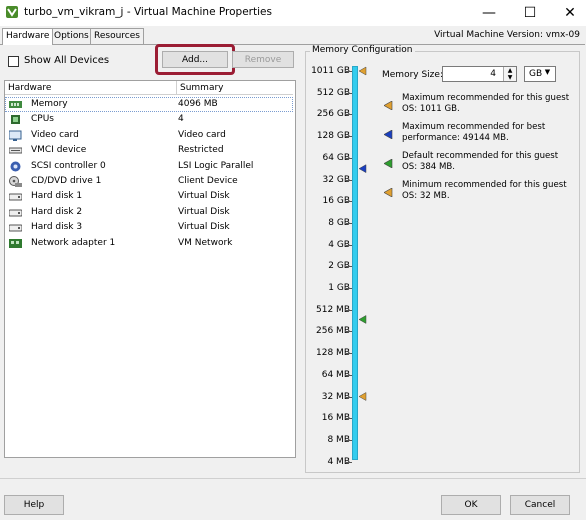  Describe the element at coordinates (149, 135) in the screenshot. I see `table-row: Video card Video card` at that location.